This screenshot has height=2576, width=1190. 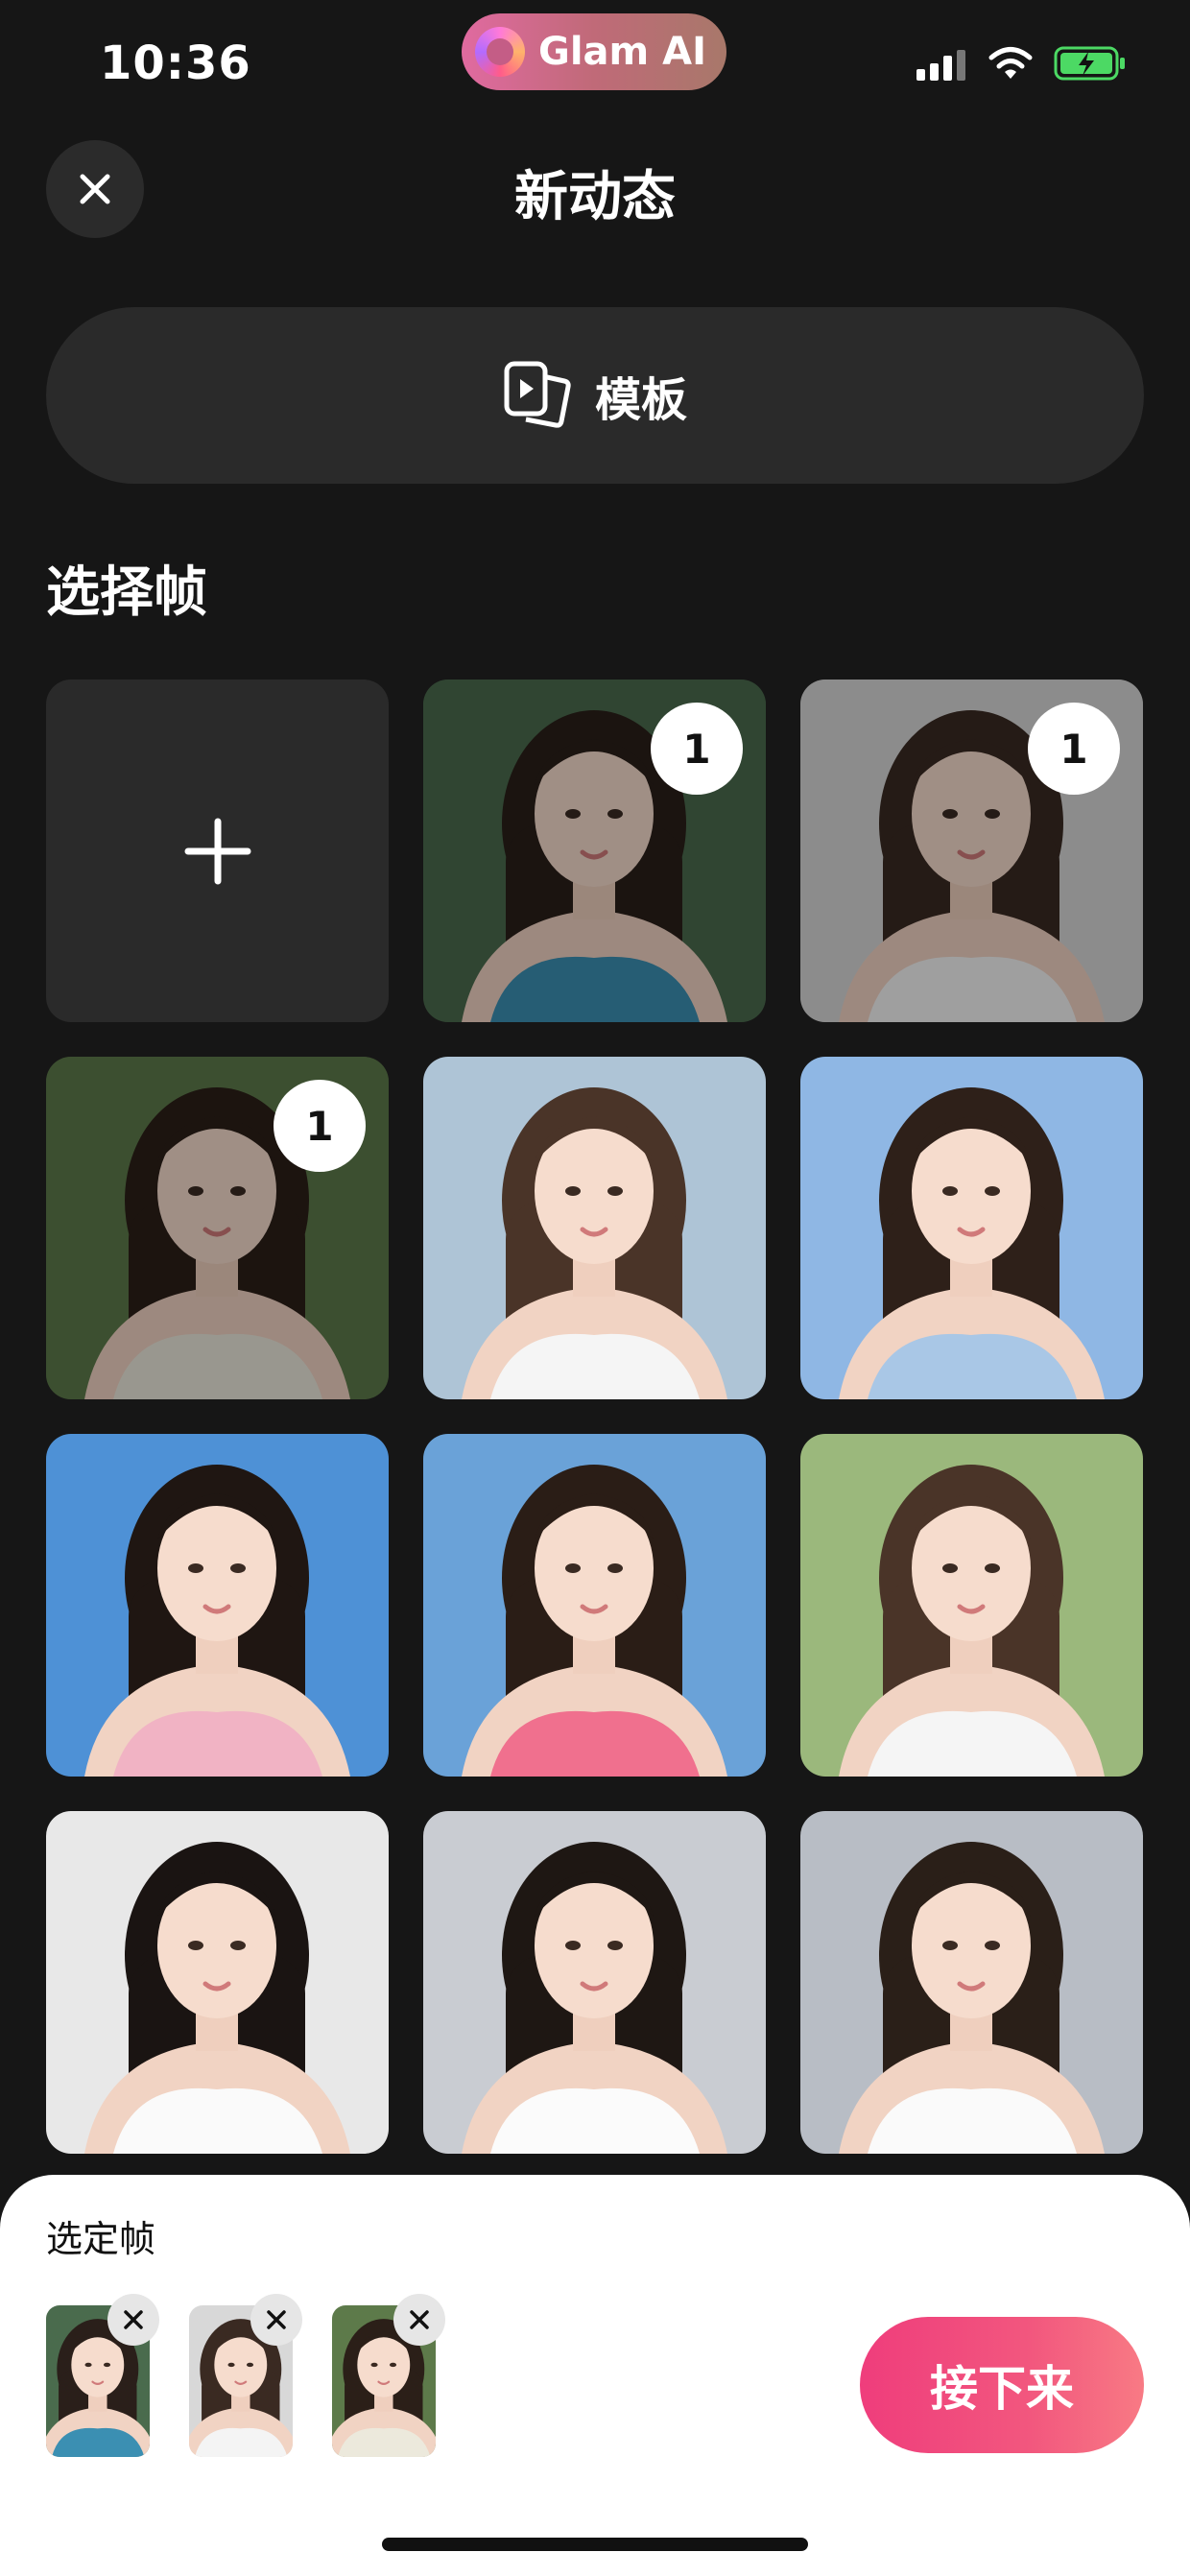 What do you see at coordinates (1002, 2385) in the screenshot?
I see `next-button: 接下来` at bounding box center [1002, 2385].